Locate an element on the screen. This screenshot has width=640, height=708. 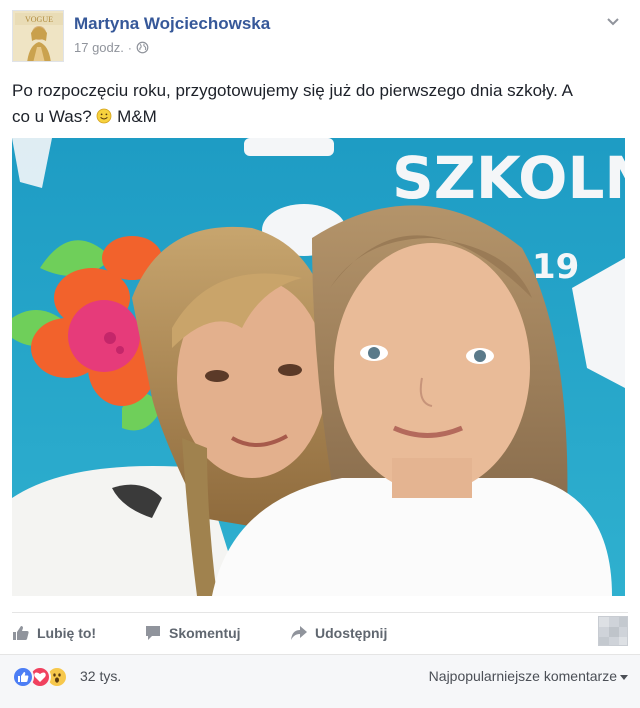
like-button: Lubię to! is located at coordinates (54, 633).